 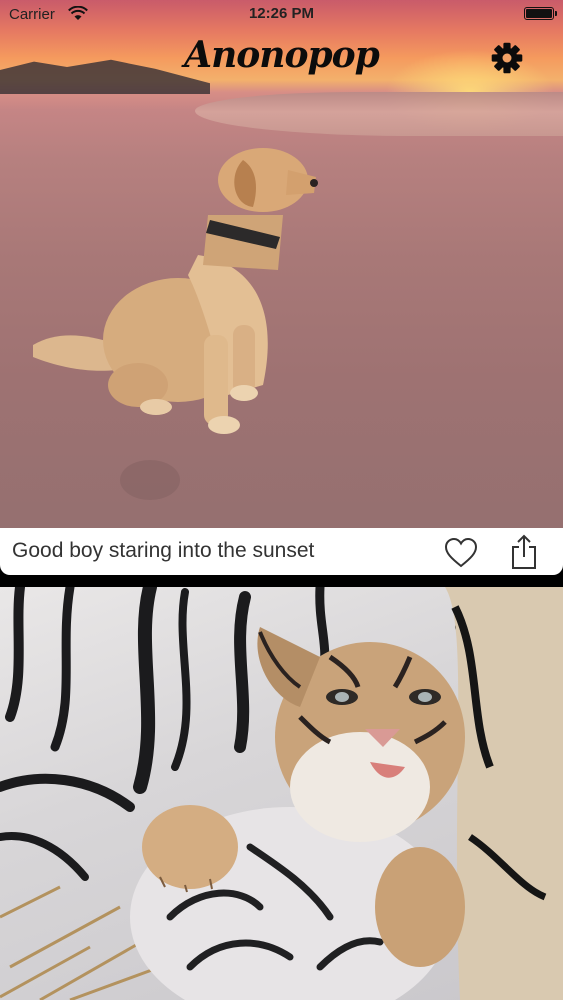 I want to click on share-button, so click(x=524, y=552).